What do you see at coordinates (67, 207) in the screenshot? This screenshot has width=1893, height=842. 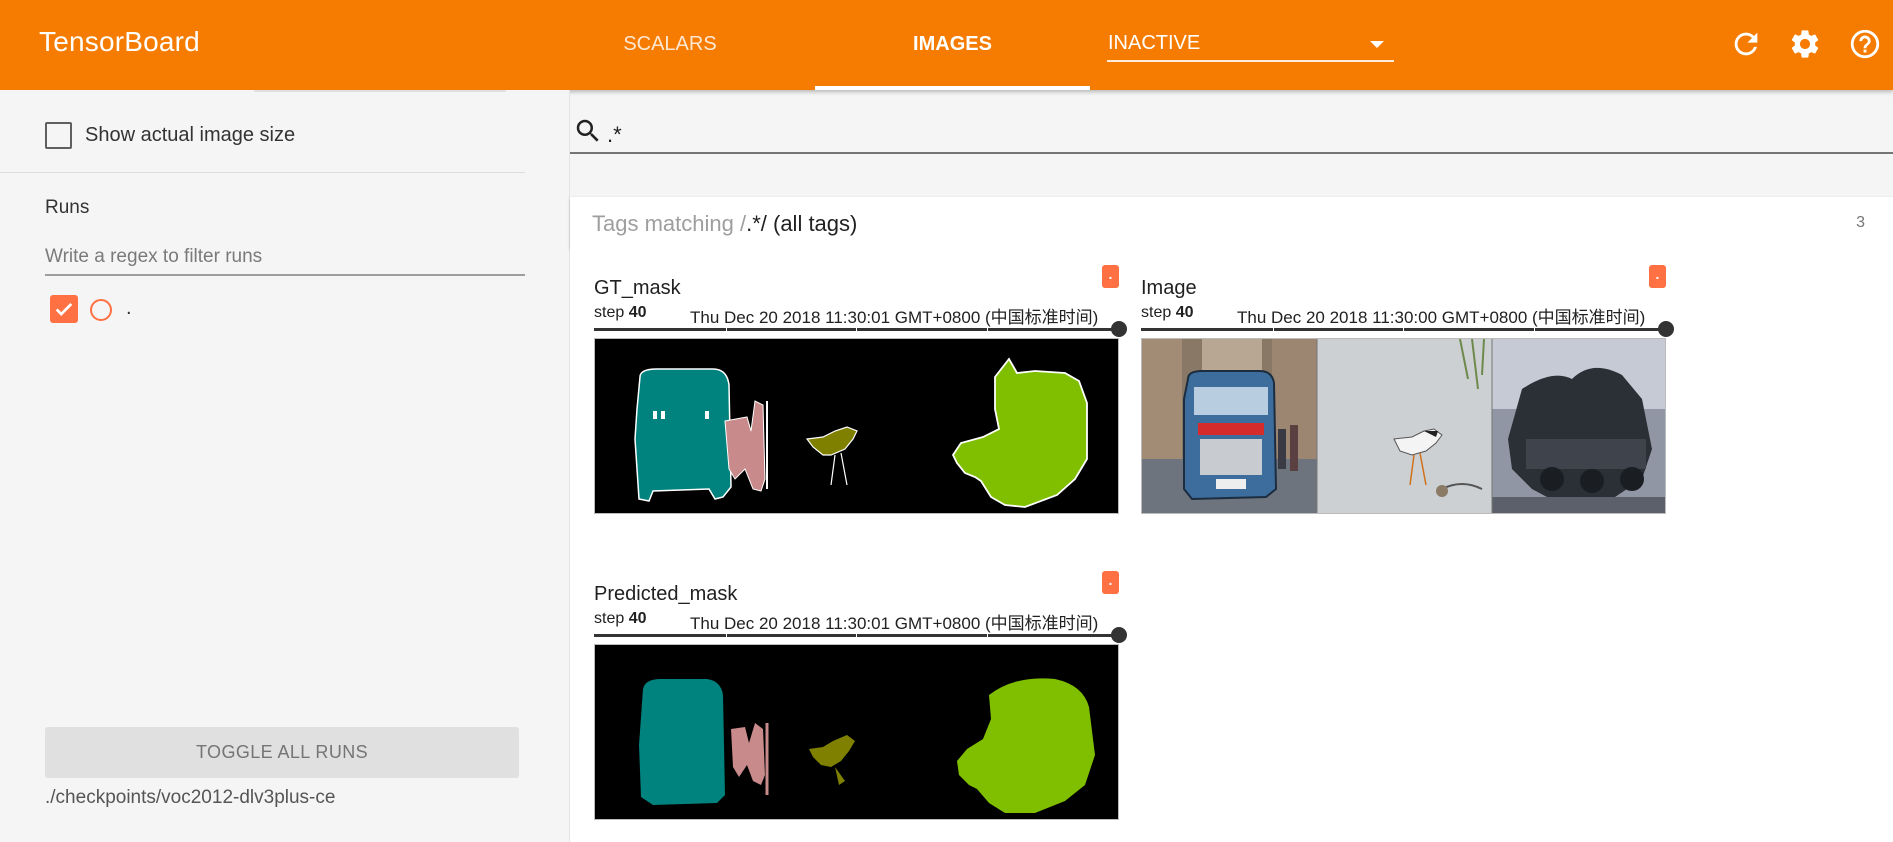 I see `runs-title: Runs` at bounding box center [67, 207].